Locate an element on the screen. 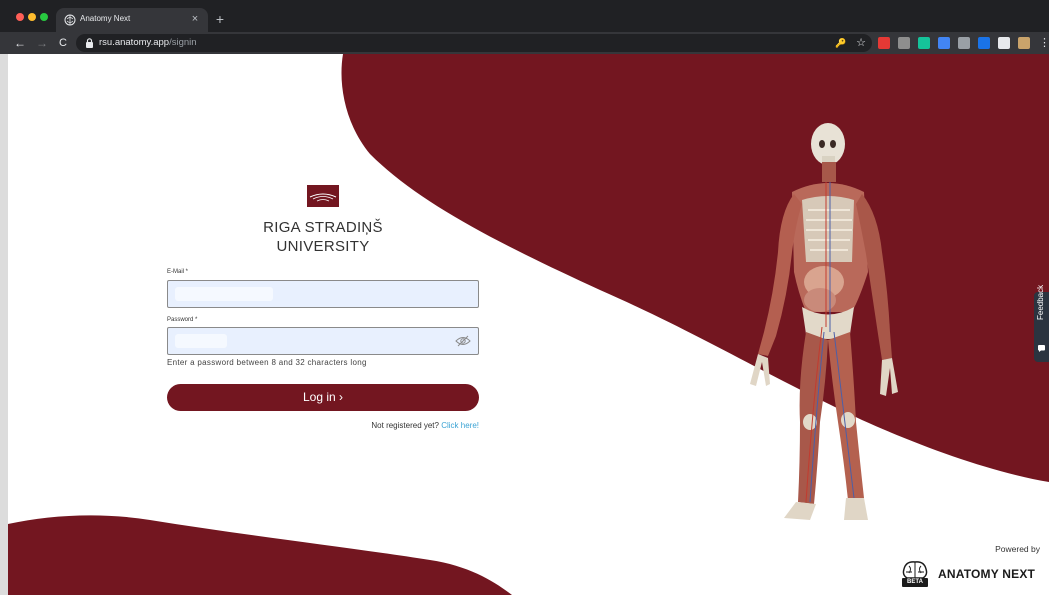 This screenshot has width=1049, height=595. university-name-line-1: RIGA STRADIŅŠ is located at coordinates (323, 227).